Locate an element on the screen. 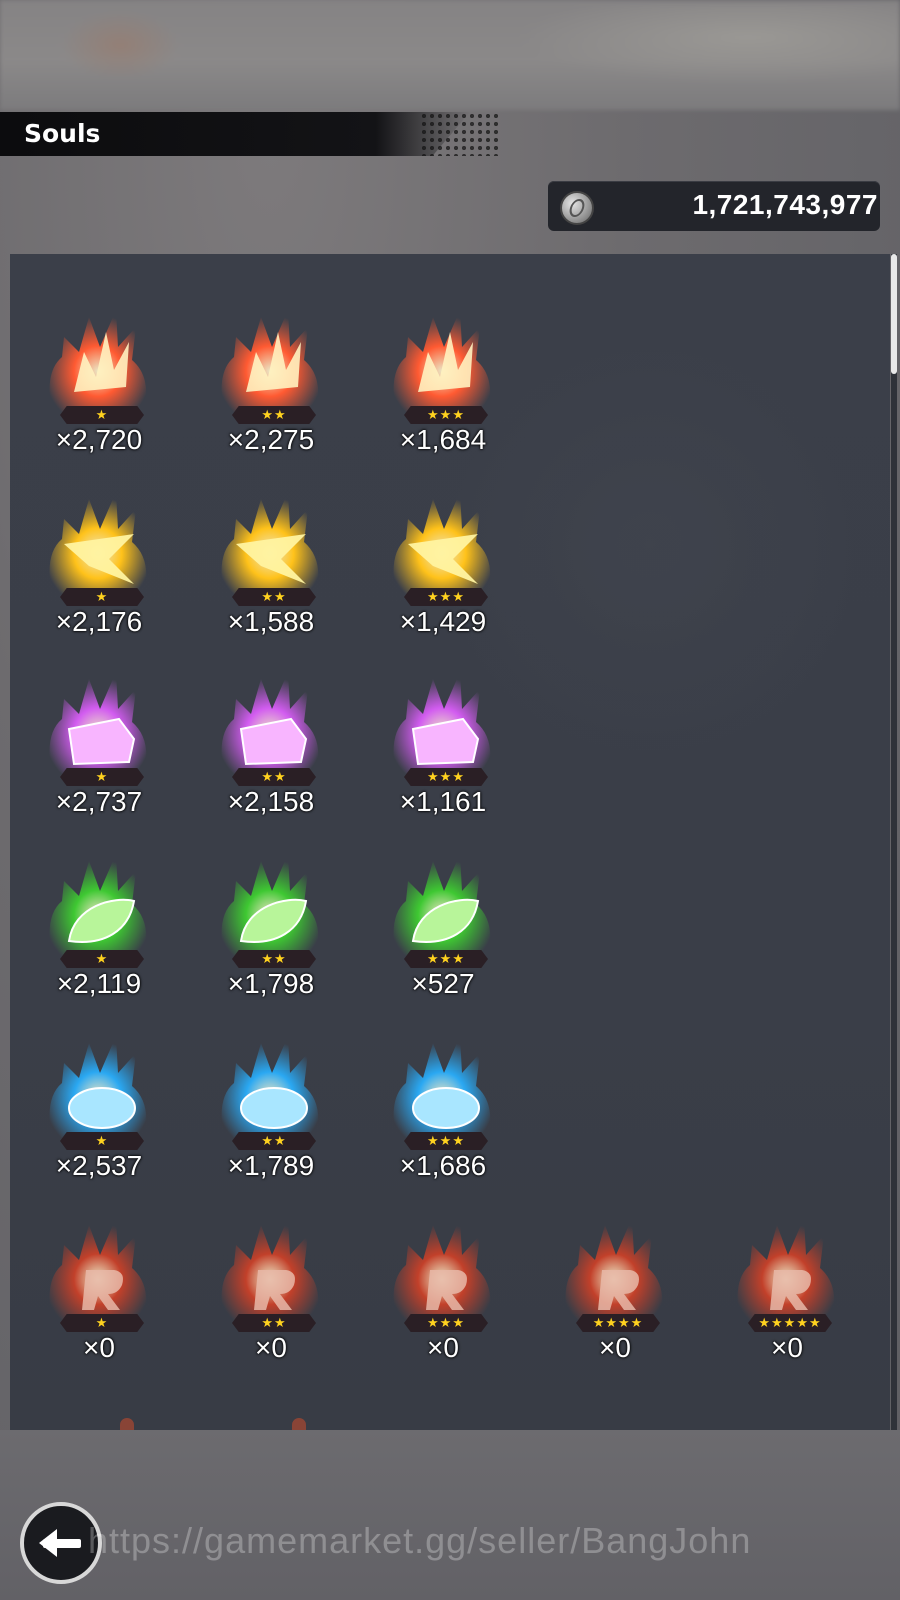  soul-quantity: ×1,686 is located at coordinates (443, 1165).